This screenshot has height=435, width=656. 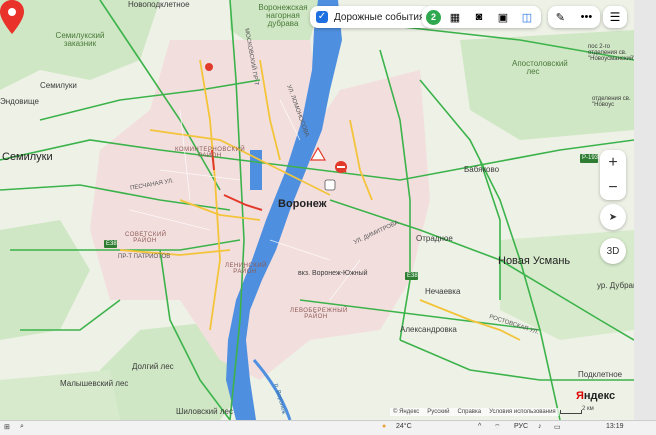 What do you see at coordinates (600, 374) in the screenshot?
I see `label-podkletnoe: Подклетное` at bounding box center [600, 374].